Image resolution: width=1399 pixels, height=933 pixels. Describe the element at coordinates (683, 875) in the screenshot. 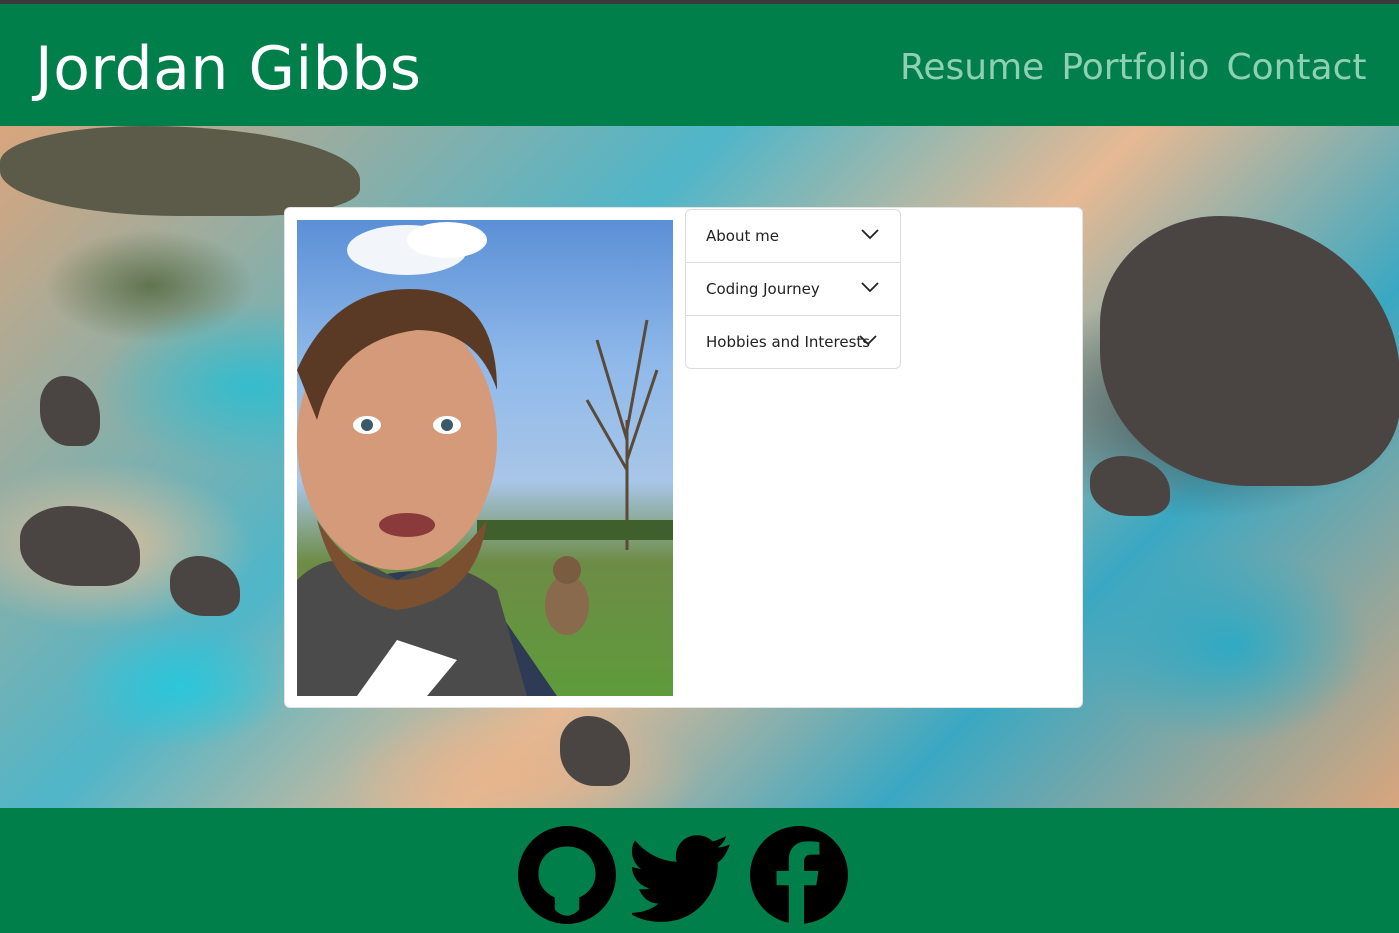

I see `twitter-icon` at that location.